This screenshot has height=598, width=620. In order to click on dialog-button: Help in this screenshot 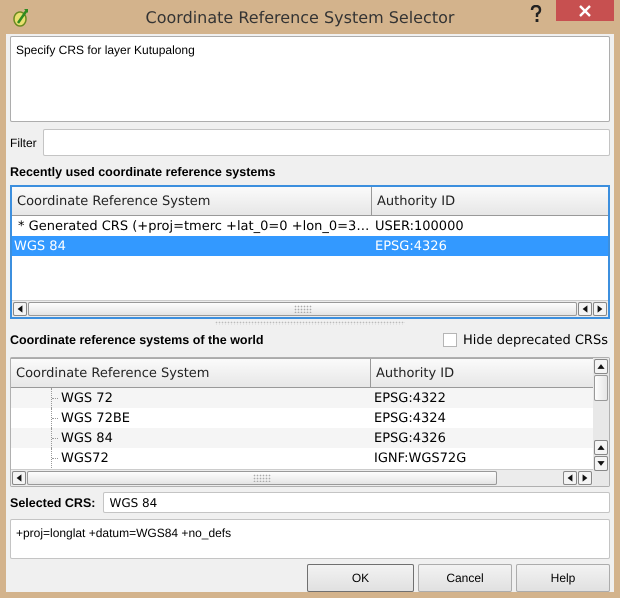, I will do `click(563, 578)`.